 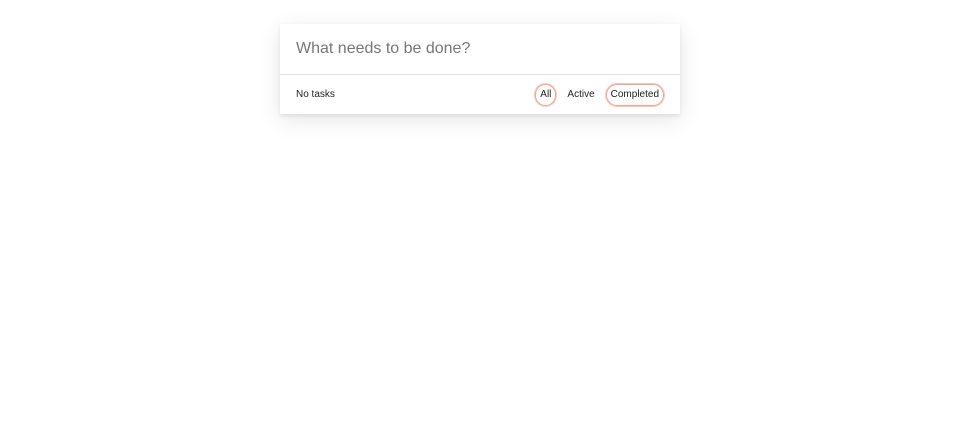 I want to click on filter-item-all: All, so click(x=546, y=94).